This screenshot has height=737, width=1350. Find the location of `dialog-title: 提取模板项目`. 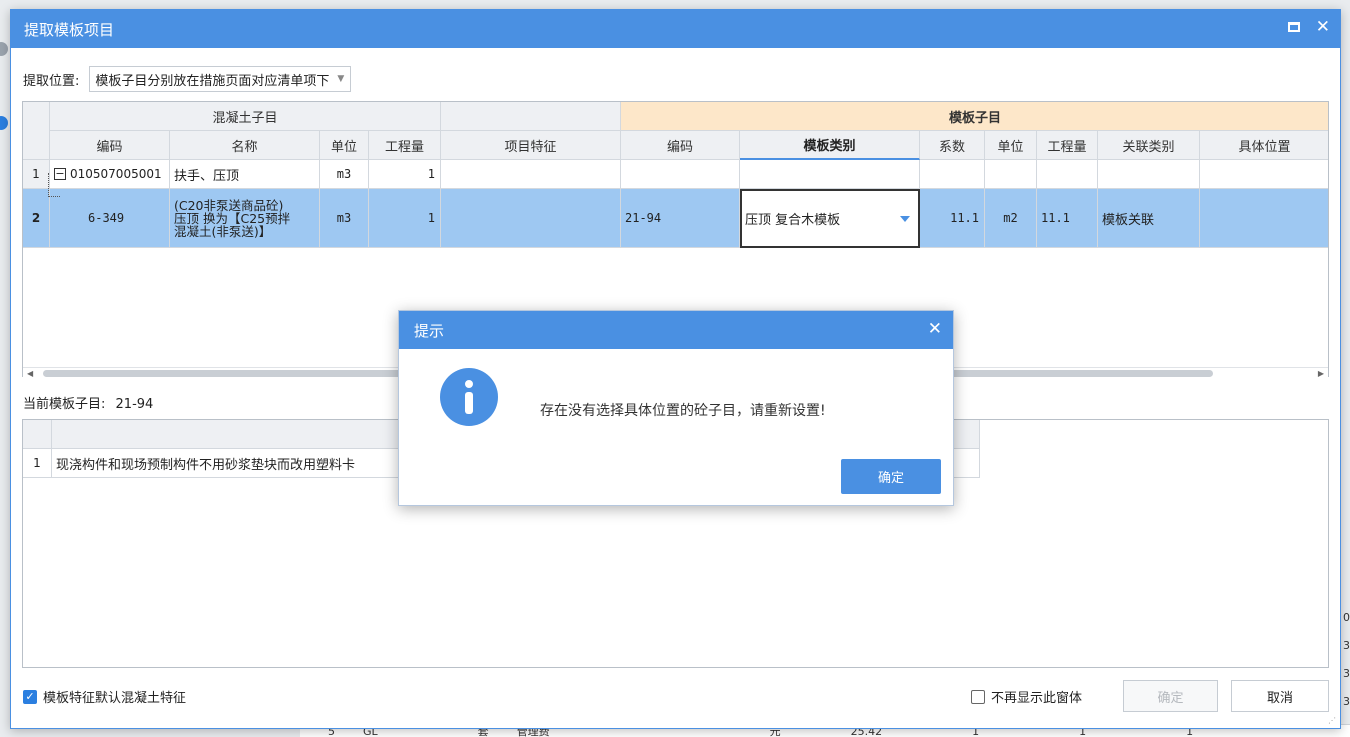

dialog-title: 提取模板项目 is located at coordinates (69, 29).